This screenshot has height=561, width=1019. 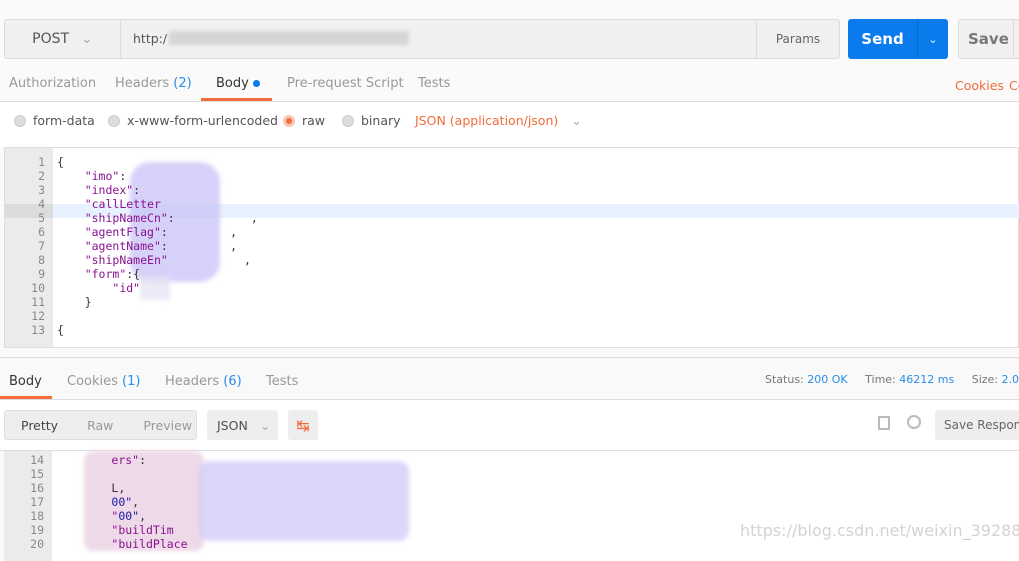 What do you see at coordinates (109, 204) in the screenshot?
I see `code-line: "callLetter` at bounding box center [109, 204].